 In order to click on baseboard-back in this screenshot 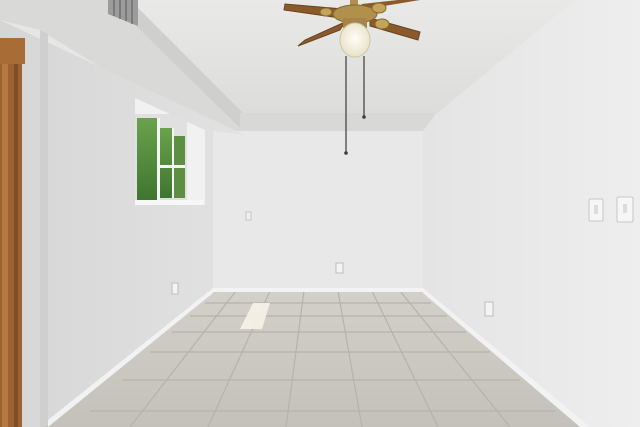, I will do `click(318, 290)`.